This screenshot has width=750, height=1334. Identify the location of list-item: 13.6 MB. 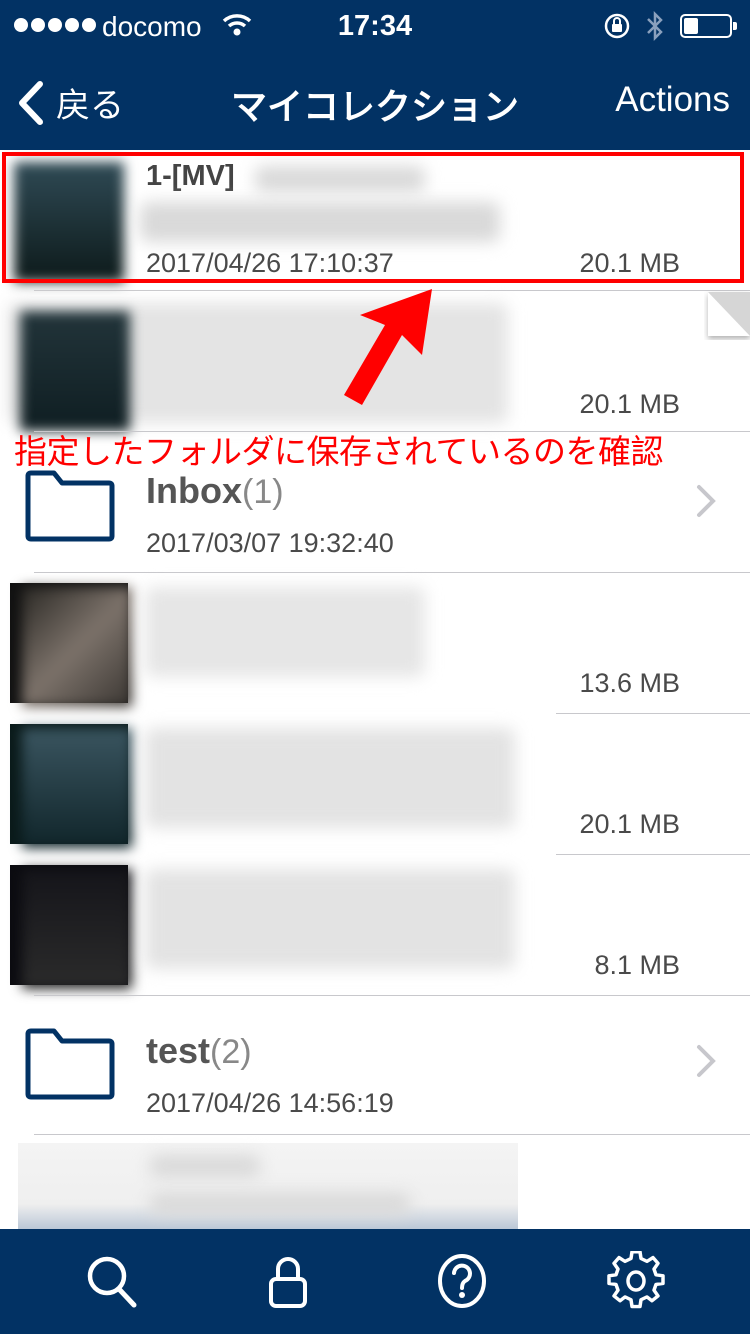
(375, 643).